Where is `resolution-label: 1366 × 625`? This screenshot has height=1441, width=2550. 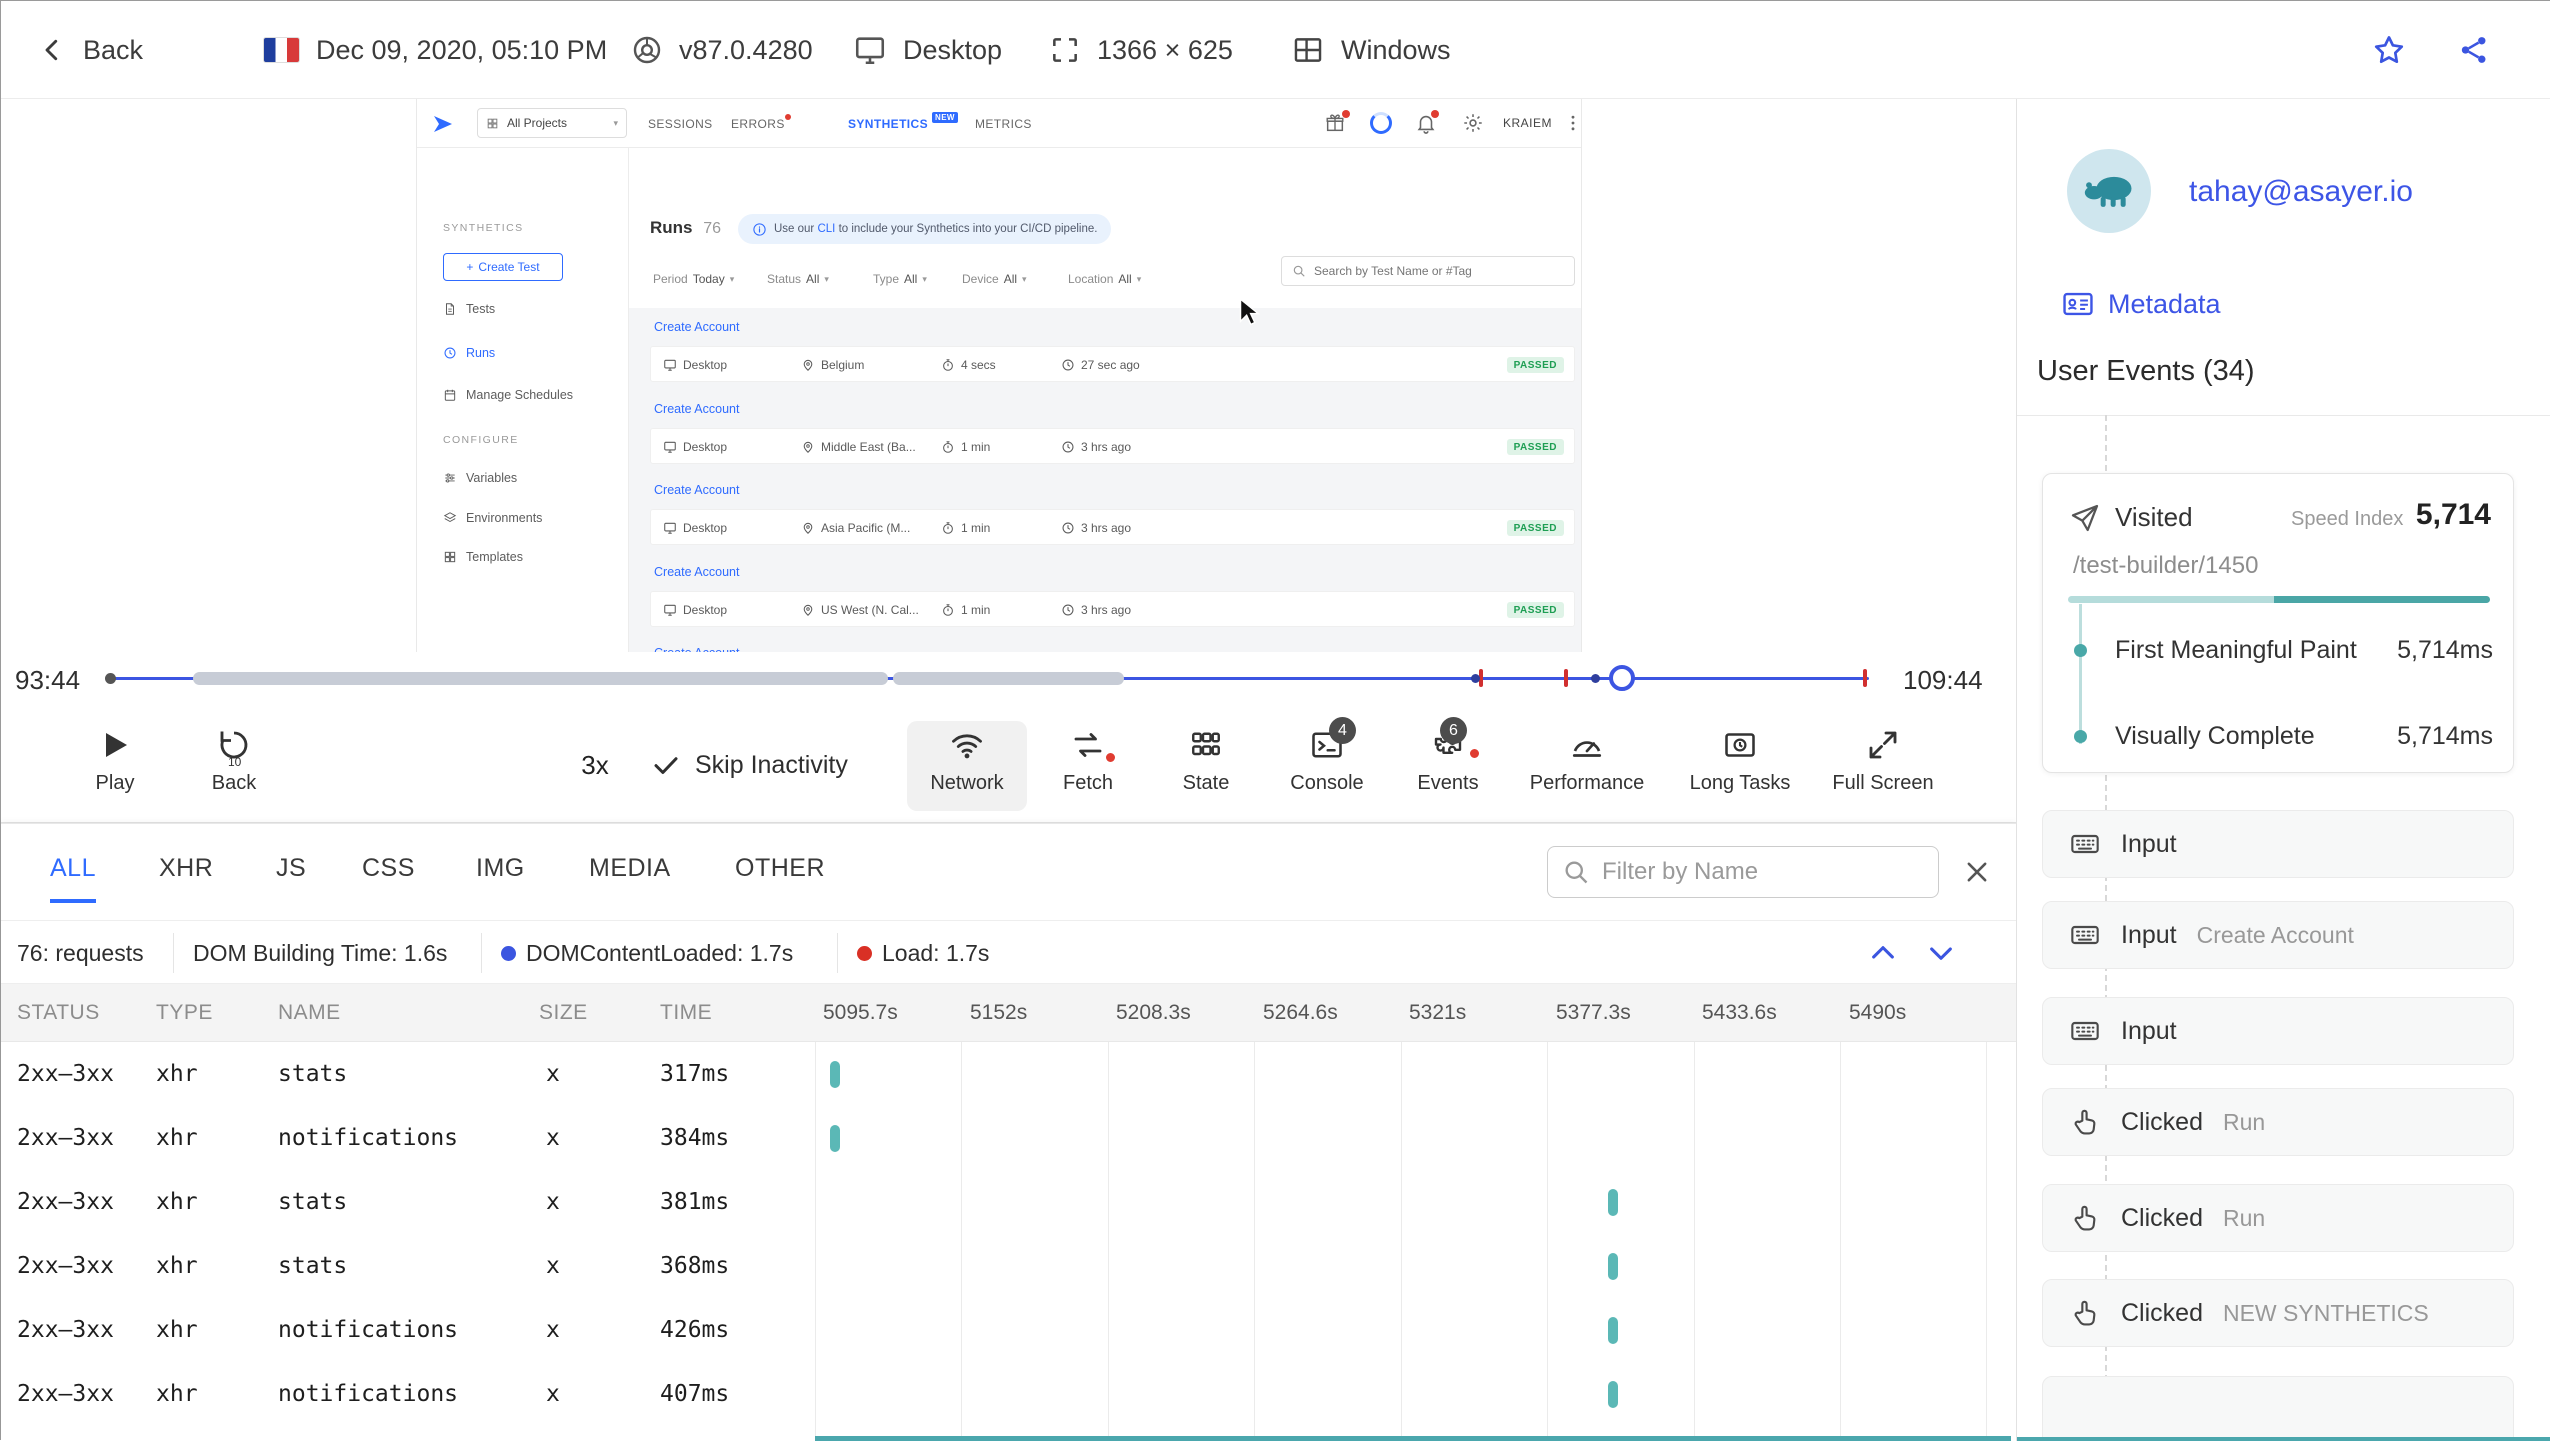 resolution-label: 1366 × 625 is located at coordinates (1165, 50).